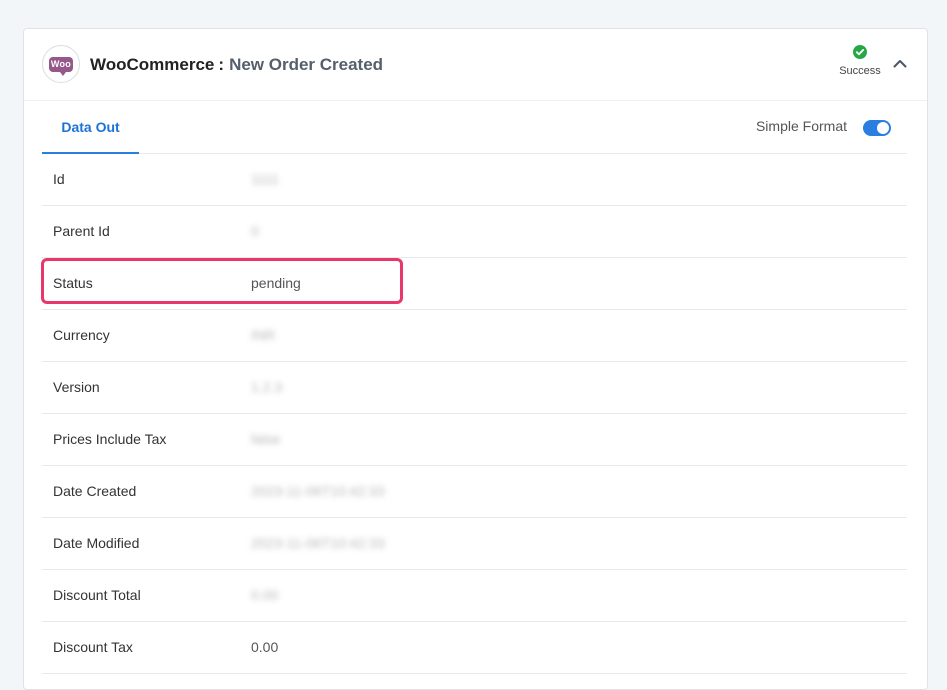  I want to click on field-value: 0, so click(255, 231).